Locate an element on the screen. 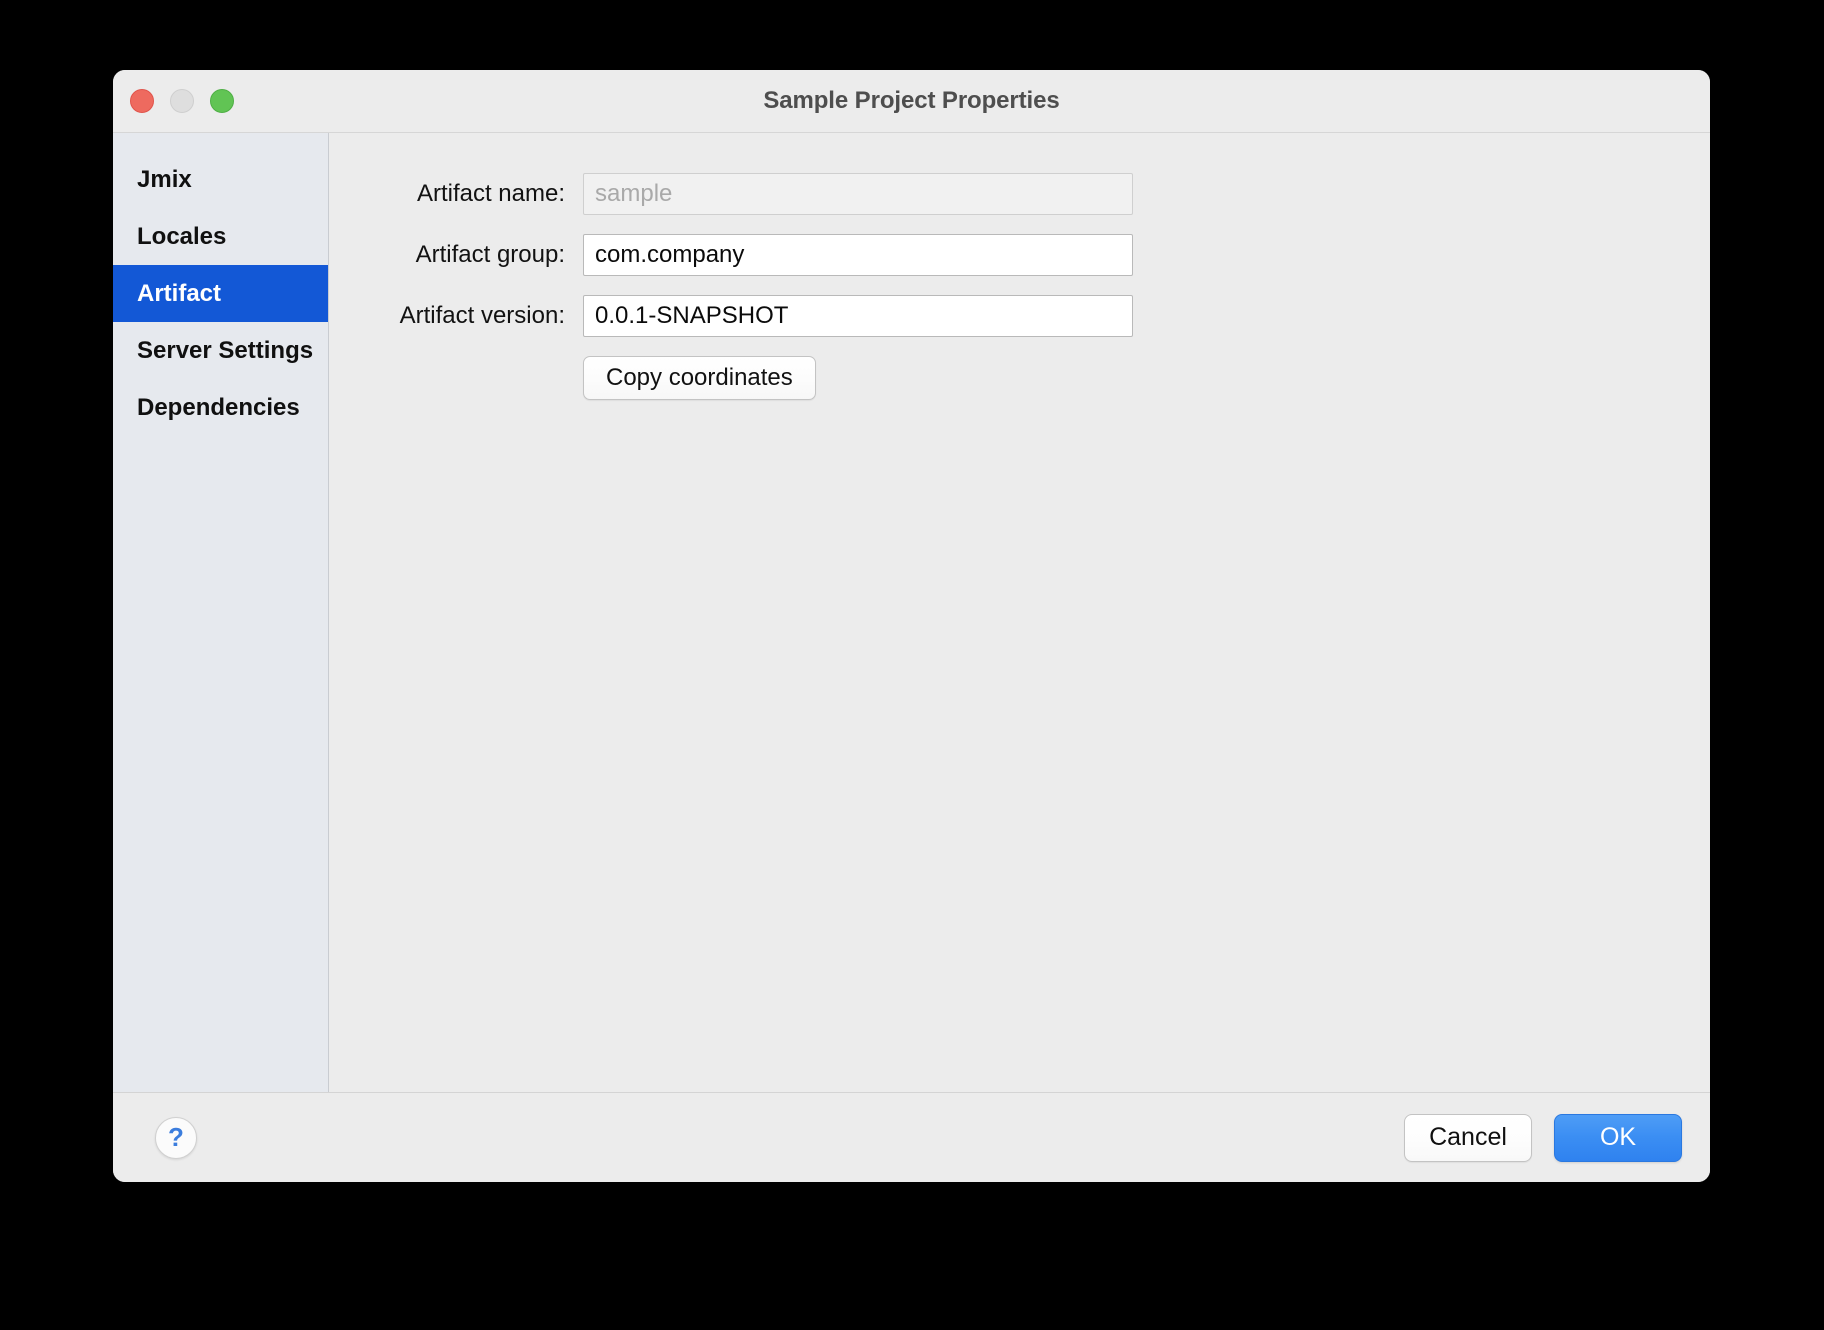  artifact-form: Artifact name: Artifact group is located at coordinates (1019, 286).